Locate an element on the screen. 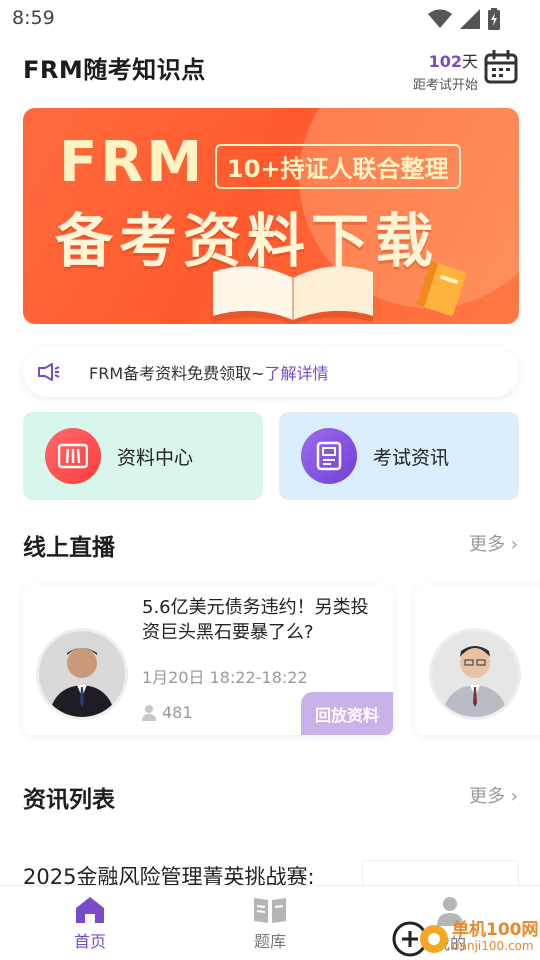  live-viewers: 481 is located at coordinates (167, 712).